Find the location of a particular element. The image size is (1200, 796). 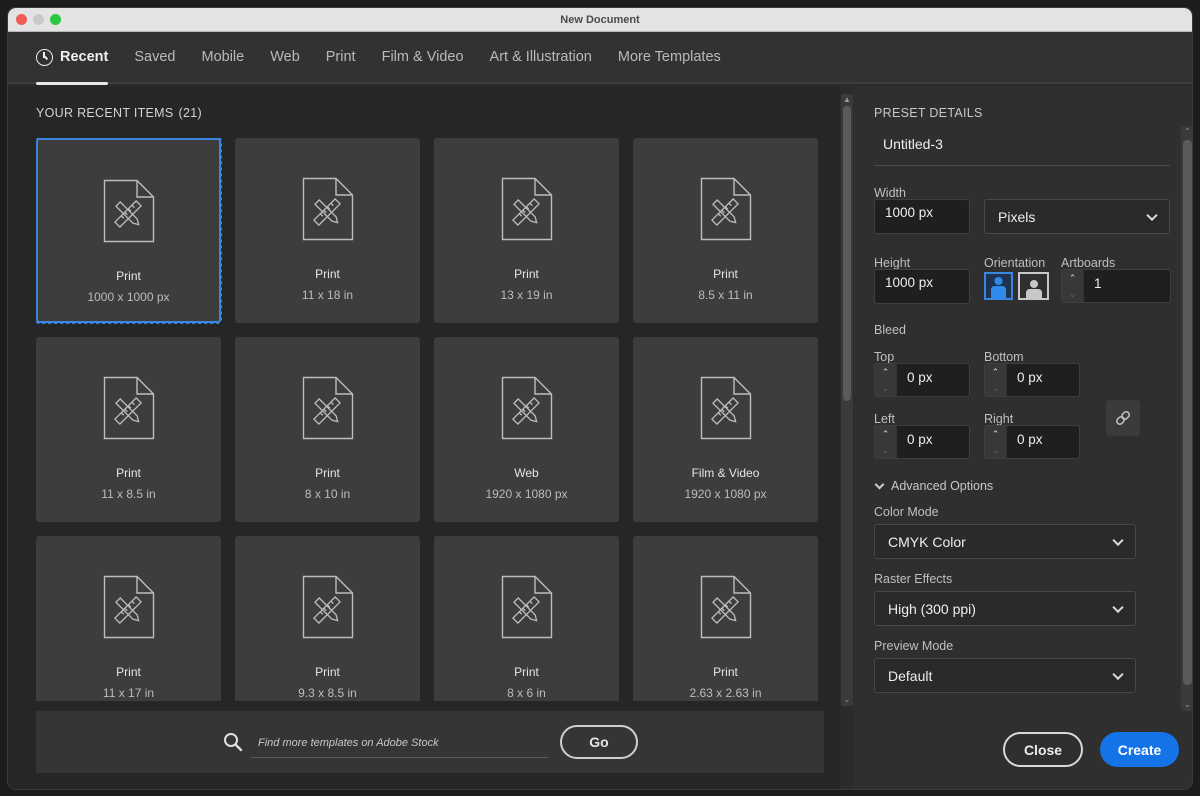

raster-effects-select: High (300 ppi) is located at coordinates (1005, 608).